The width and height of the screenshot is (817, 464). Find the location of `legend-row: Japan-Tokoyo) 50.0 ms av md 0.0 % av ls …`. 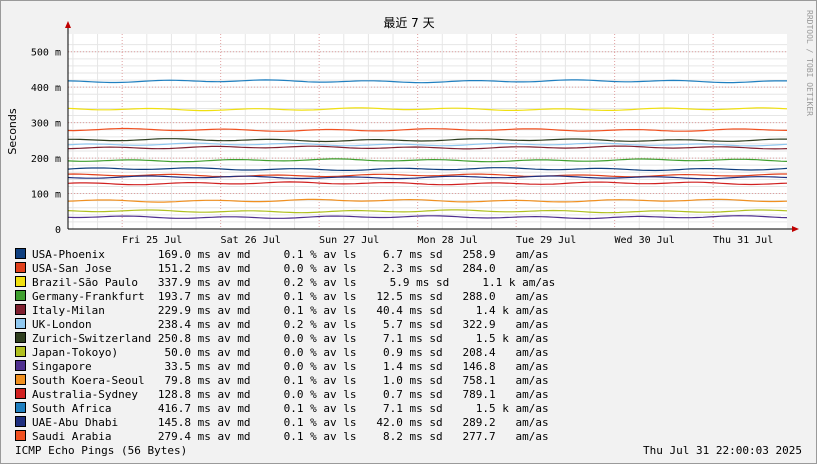

legend-row: Japan-Tokoyo) 50.0 ms av md 0.0 % av ls … is located at coordinates (282, 353).